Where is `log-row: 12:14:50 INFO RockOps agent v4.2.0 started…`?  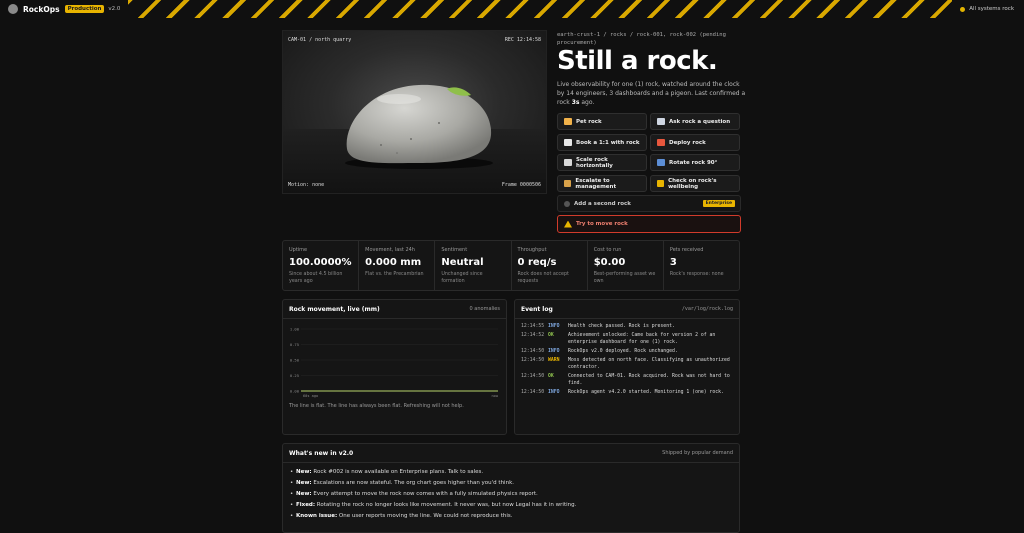
log-row: 12:14:50 INFO RockOps agent v4.2.0 started… is located at coordinates (627, 392).